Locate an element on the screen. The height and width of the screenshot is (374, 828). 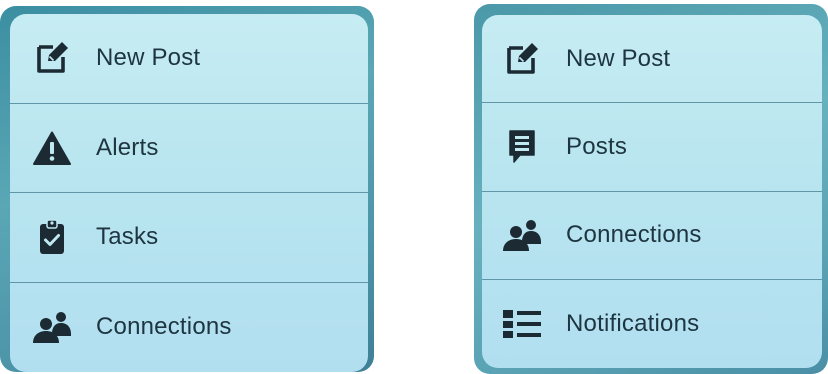
menu-item-label: Posts is located at coordinates (597, 146).